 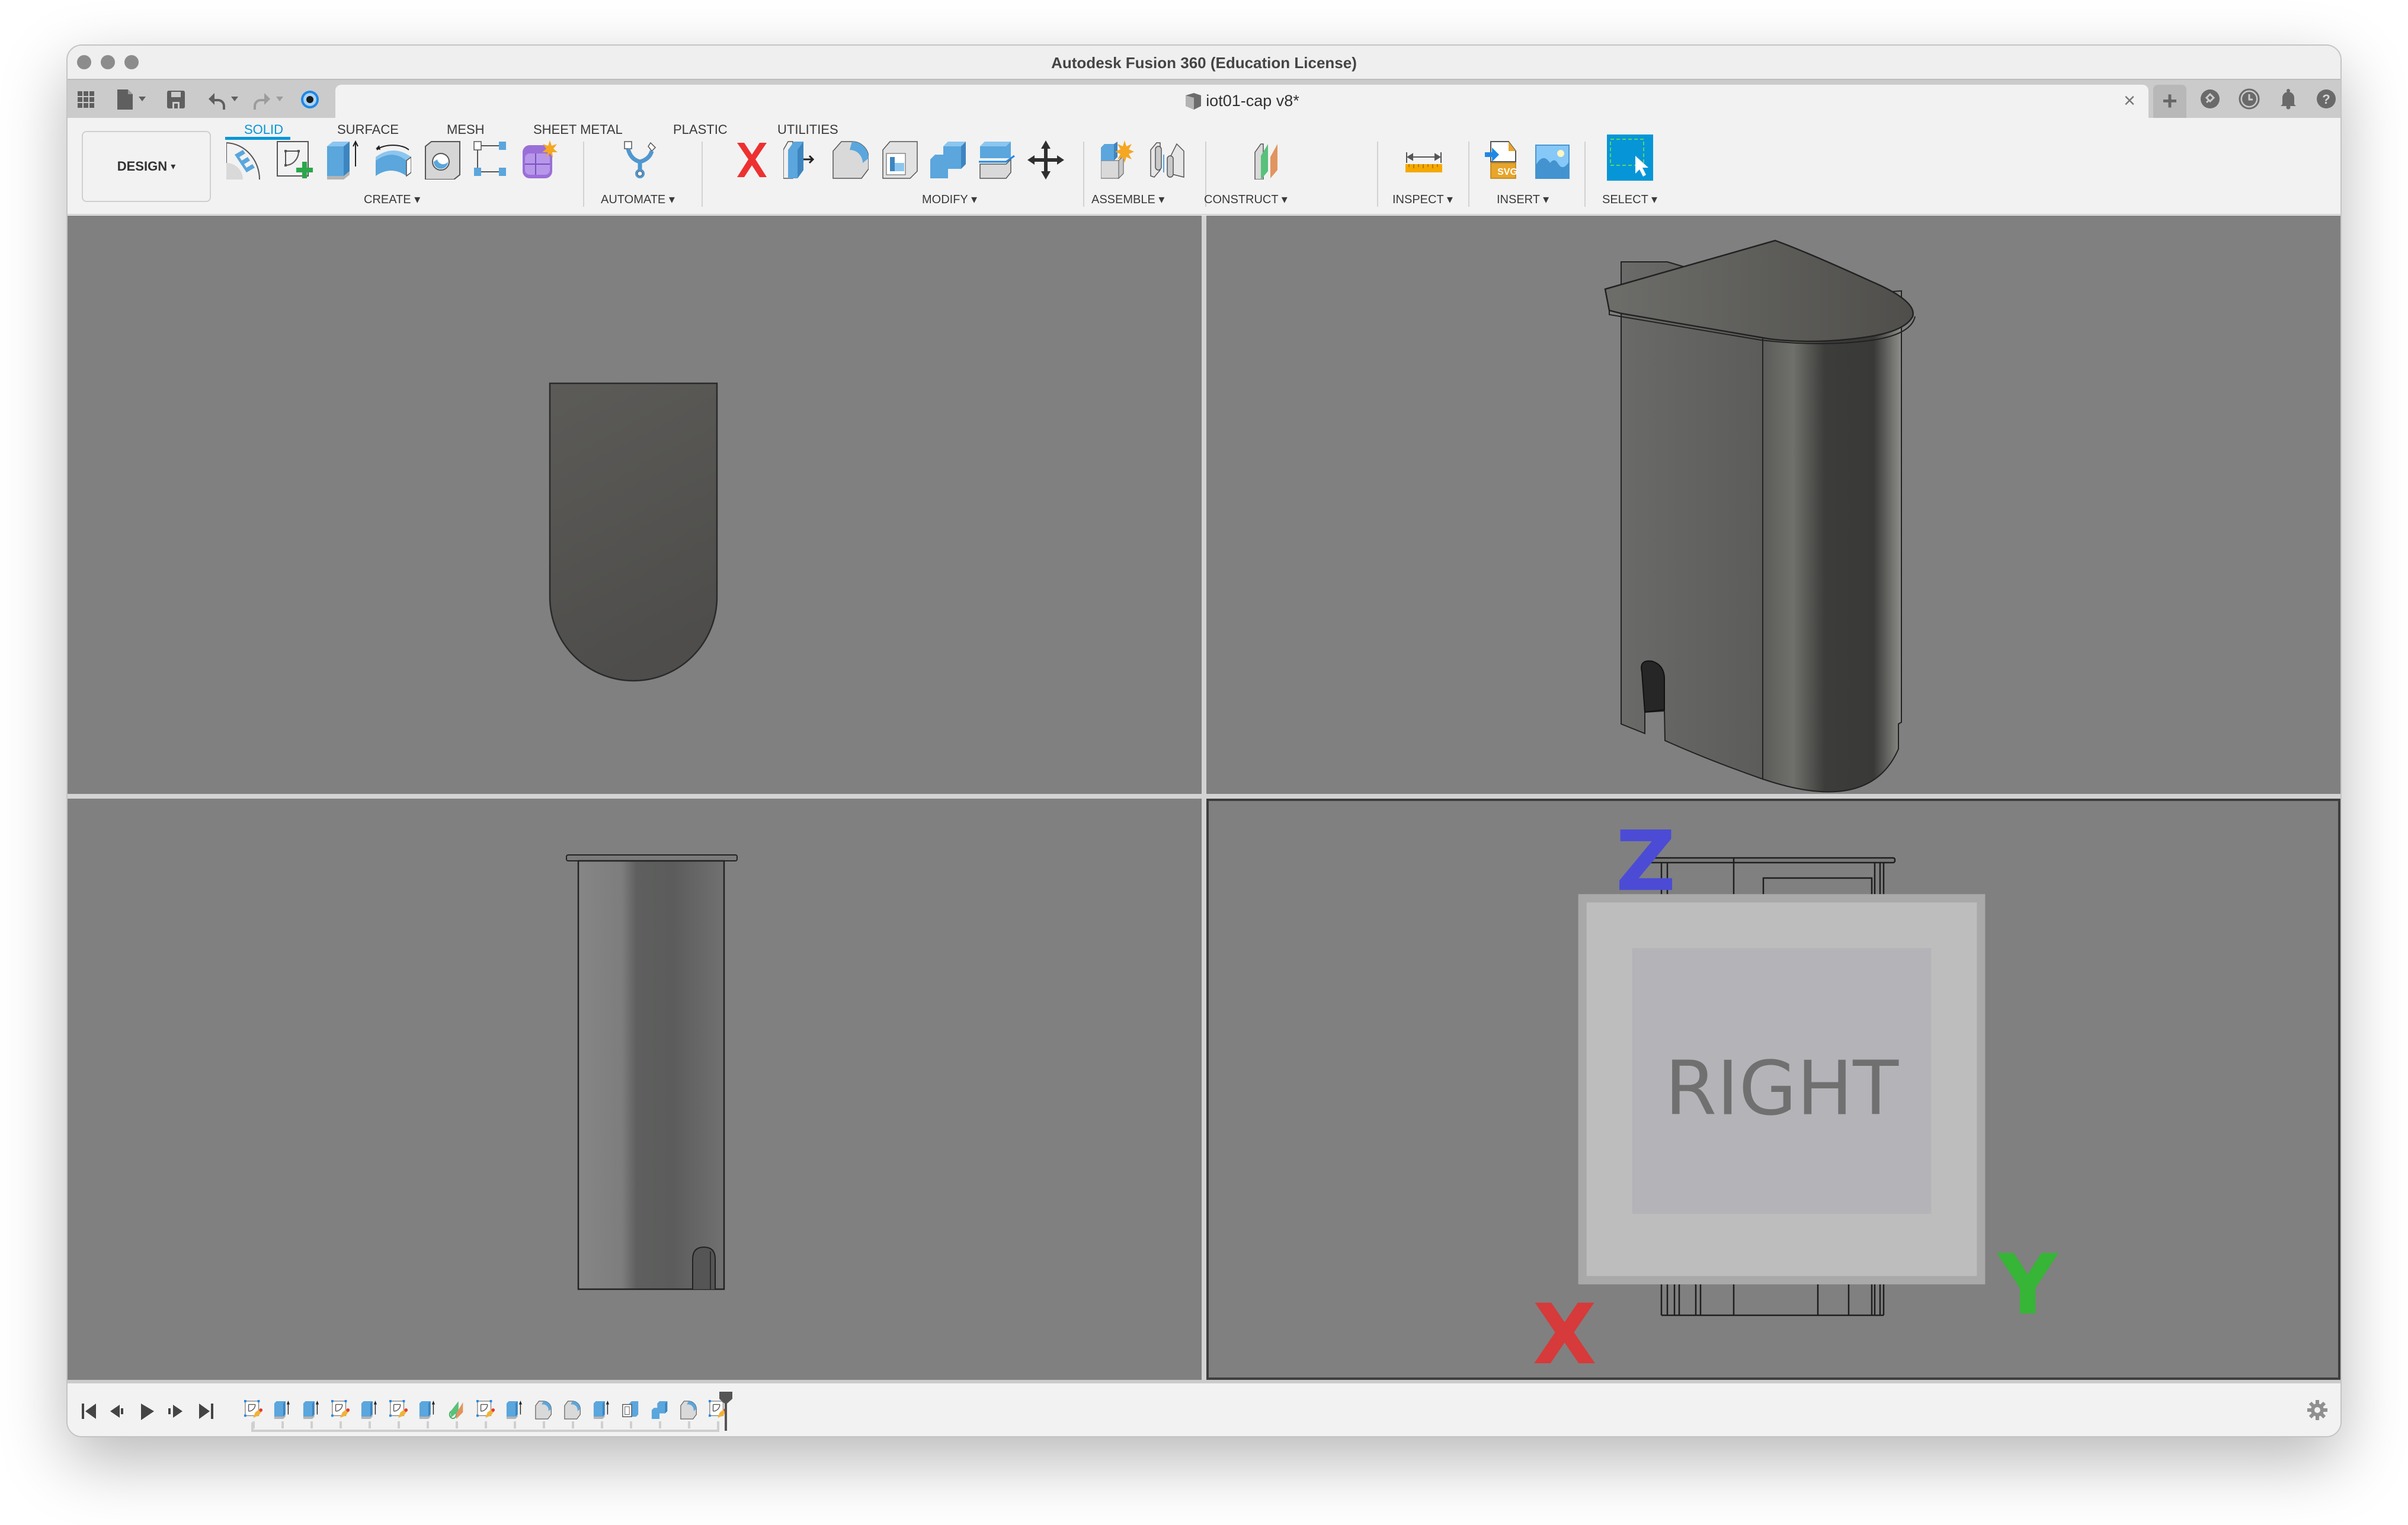 What do you see at coordinates (1422, 199) in the screenshot?
I see `inspect-group-label: INSPECT ▾` at bounding box center [1422, 199].